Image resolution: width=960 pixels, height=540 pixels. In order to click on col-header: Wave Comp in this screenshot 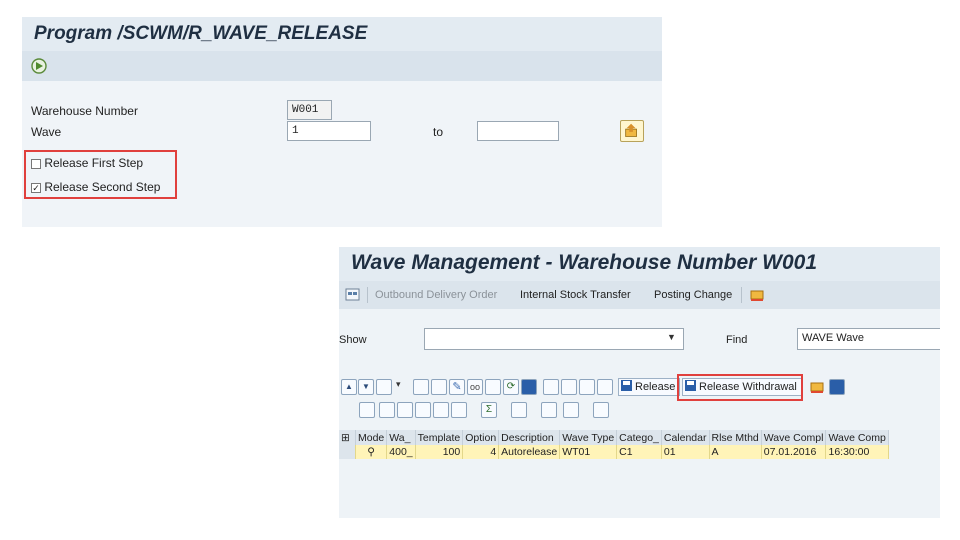, I will do `click(857, 437)`.